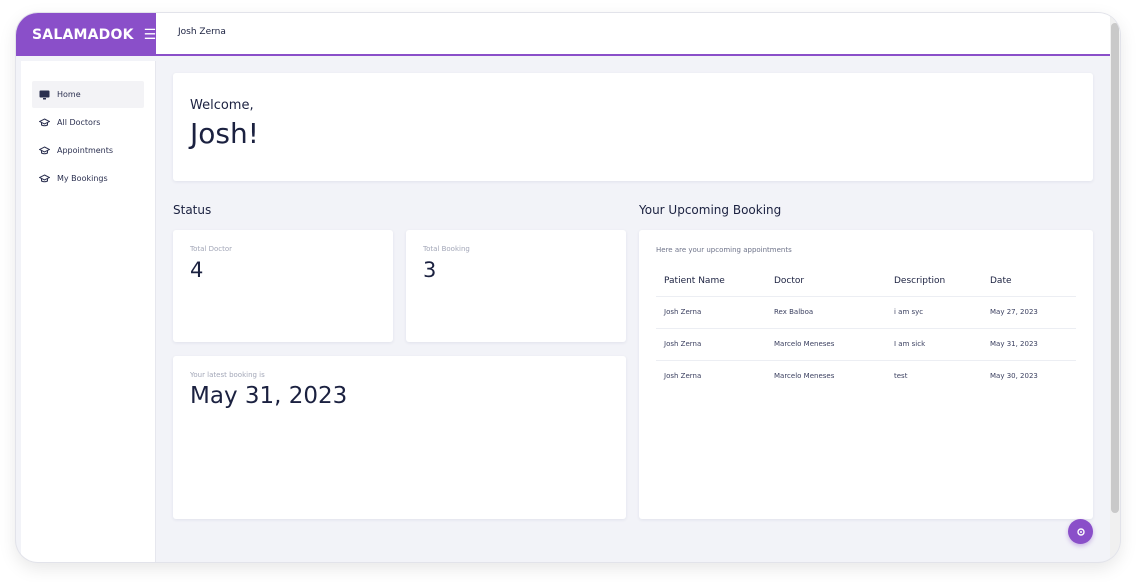  I want to click on total-booking-value: 3, so click(430, 270).